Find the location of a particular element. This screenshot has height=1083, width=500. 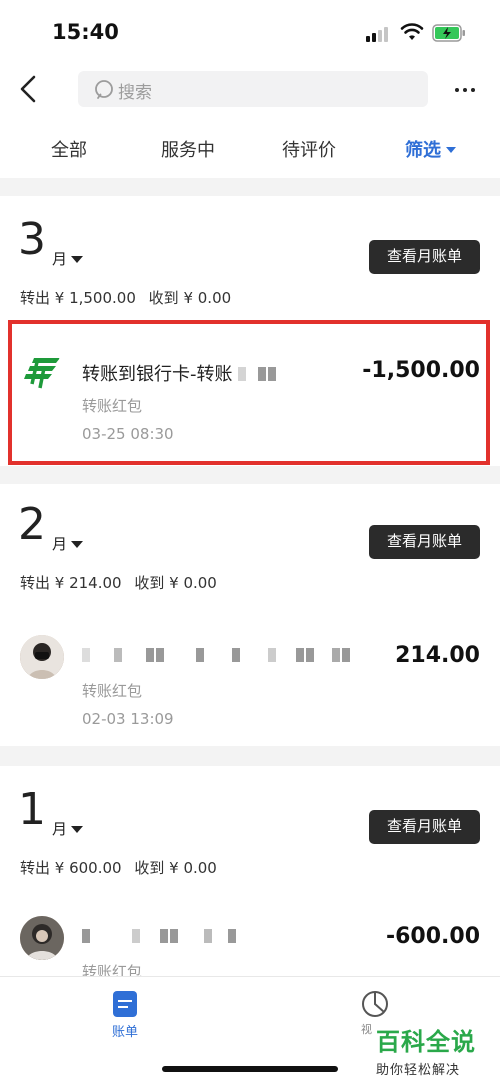

nav-bill-label: 账单 is located at coordinates (124, 1032).